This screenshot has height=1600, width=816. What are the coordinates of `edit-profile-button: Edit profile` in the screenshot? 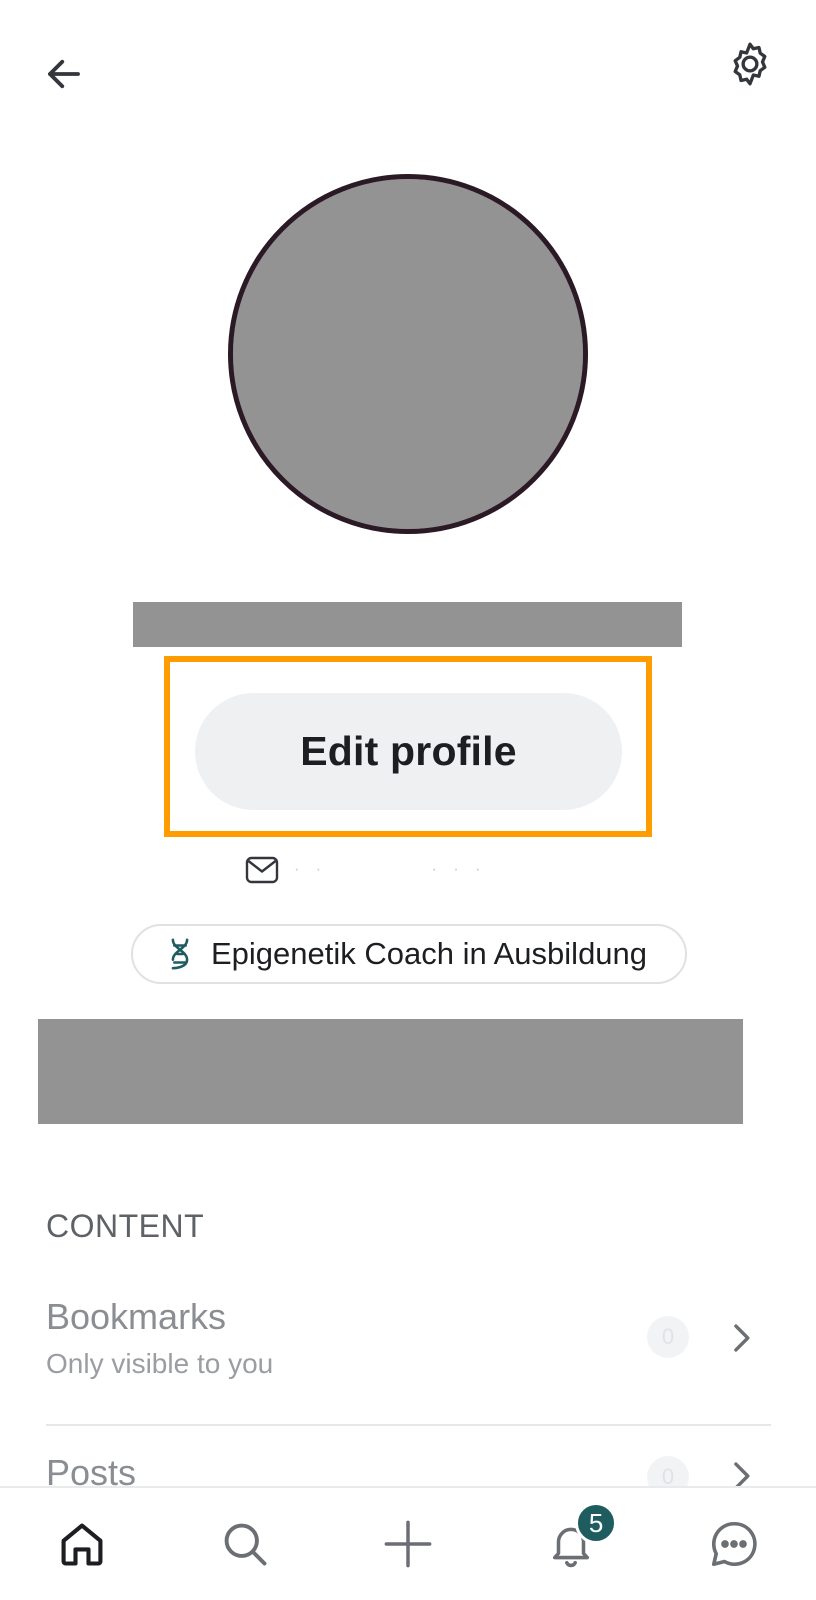 It's located at (408, 751).